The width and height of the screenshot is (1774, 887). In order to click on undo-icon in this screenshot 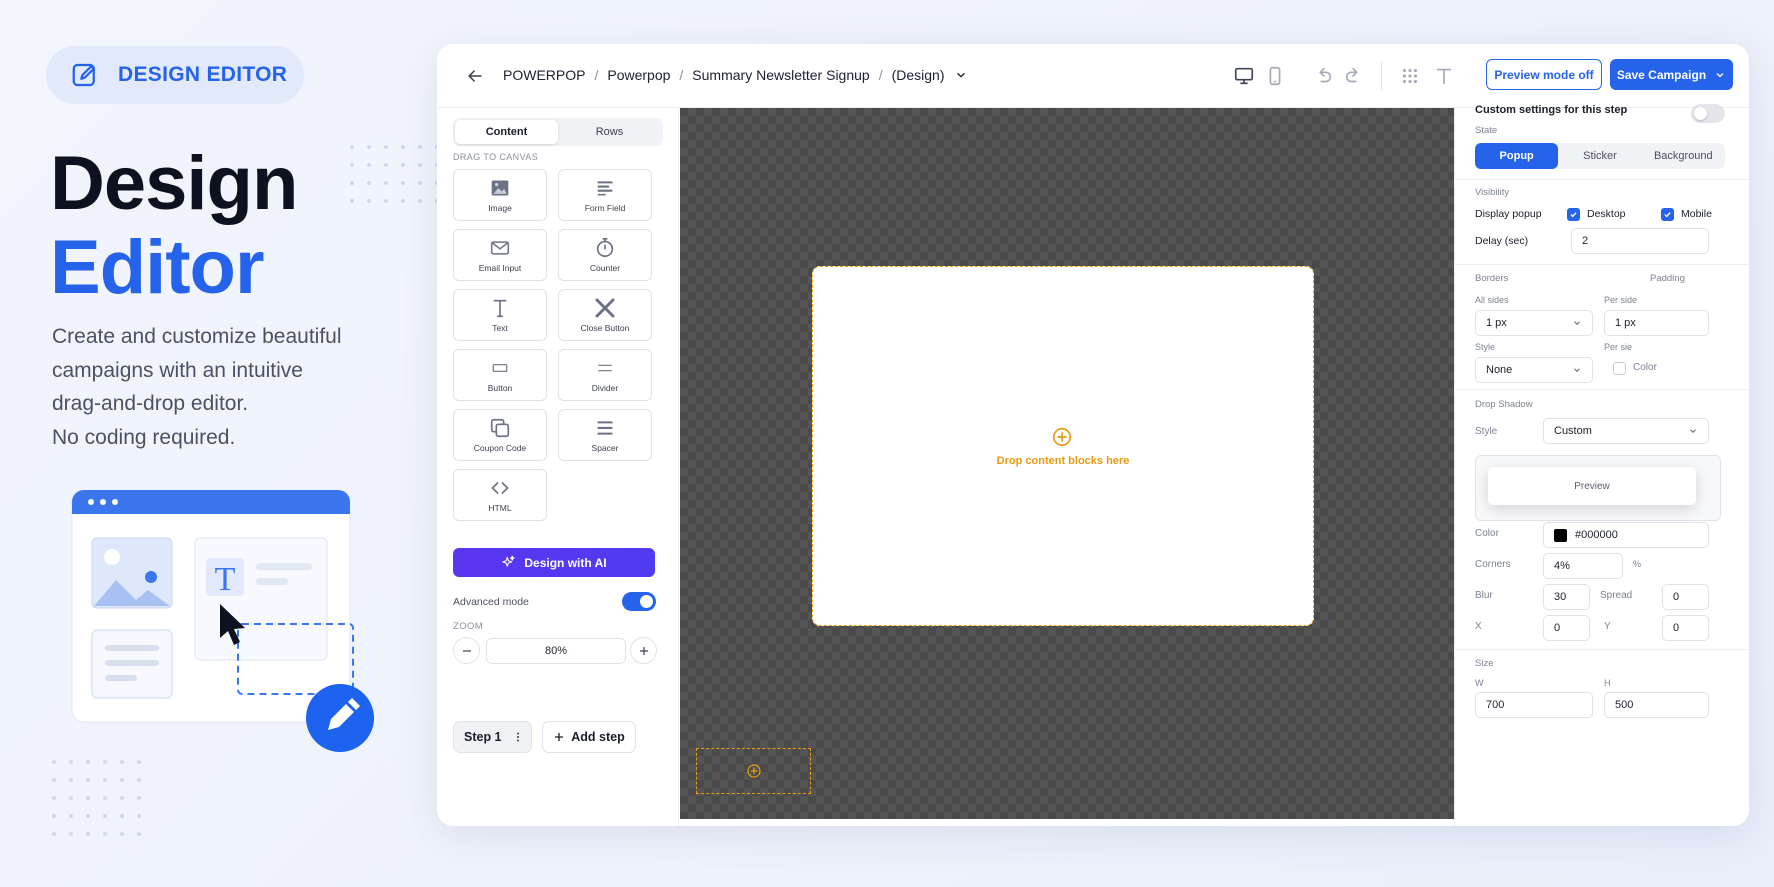, I will do `click(1323, 76)`.